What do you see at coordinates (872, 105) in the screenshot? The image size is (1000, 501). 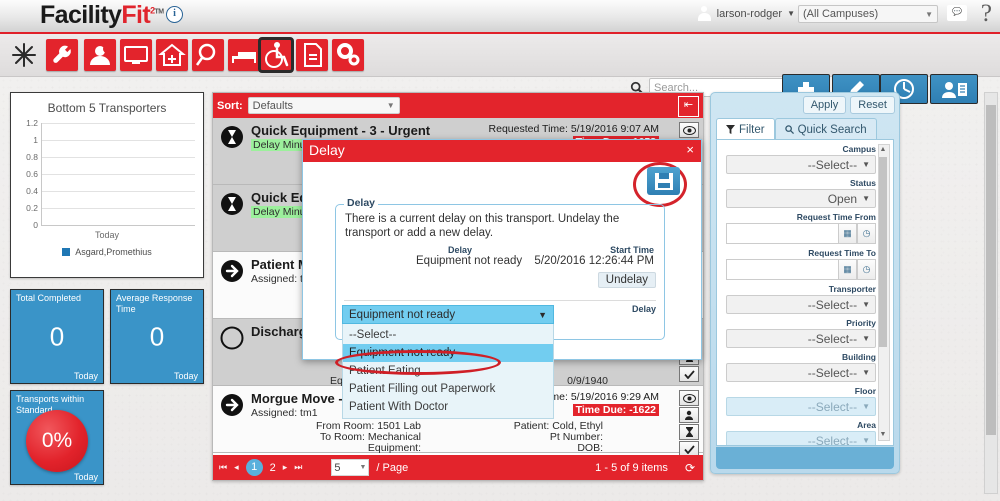 I see `reset-button: Reset` at bounding box center [872, 105].